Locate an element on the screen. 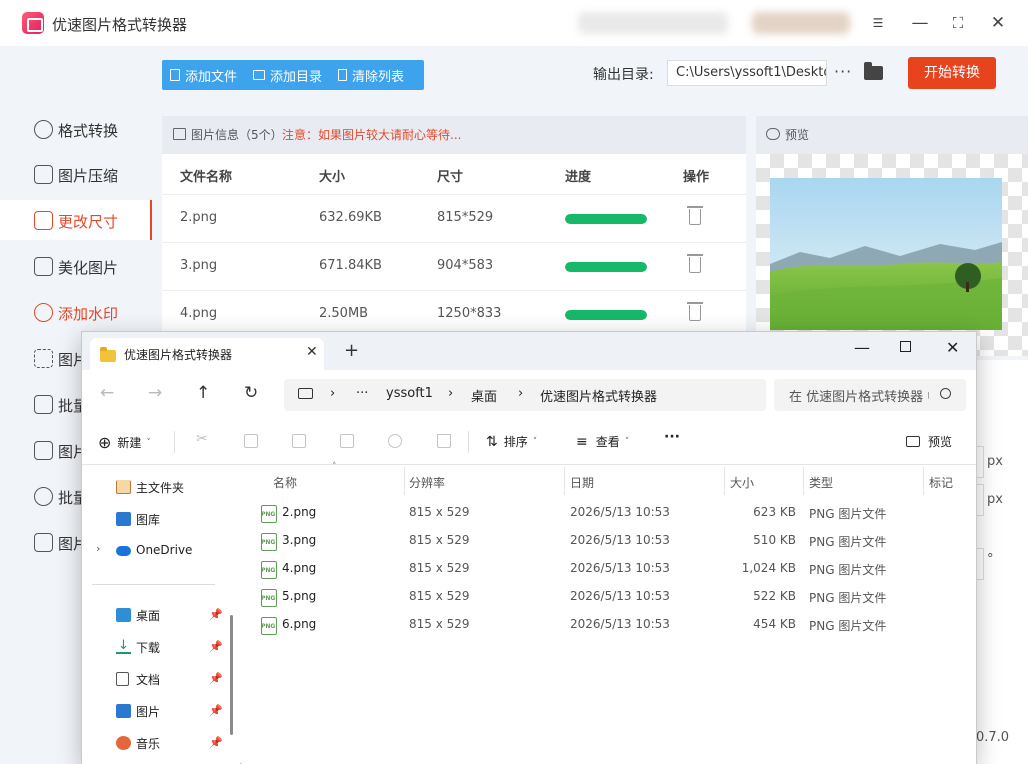 The width and height of the screenshot is (1028, 764). search-icon is located at coordinates (945, 393).